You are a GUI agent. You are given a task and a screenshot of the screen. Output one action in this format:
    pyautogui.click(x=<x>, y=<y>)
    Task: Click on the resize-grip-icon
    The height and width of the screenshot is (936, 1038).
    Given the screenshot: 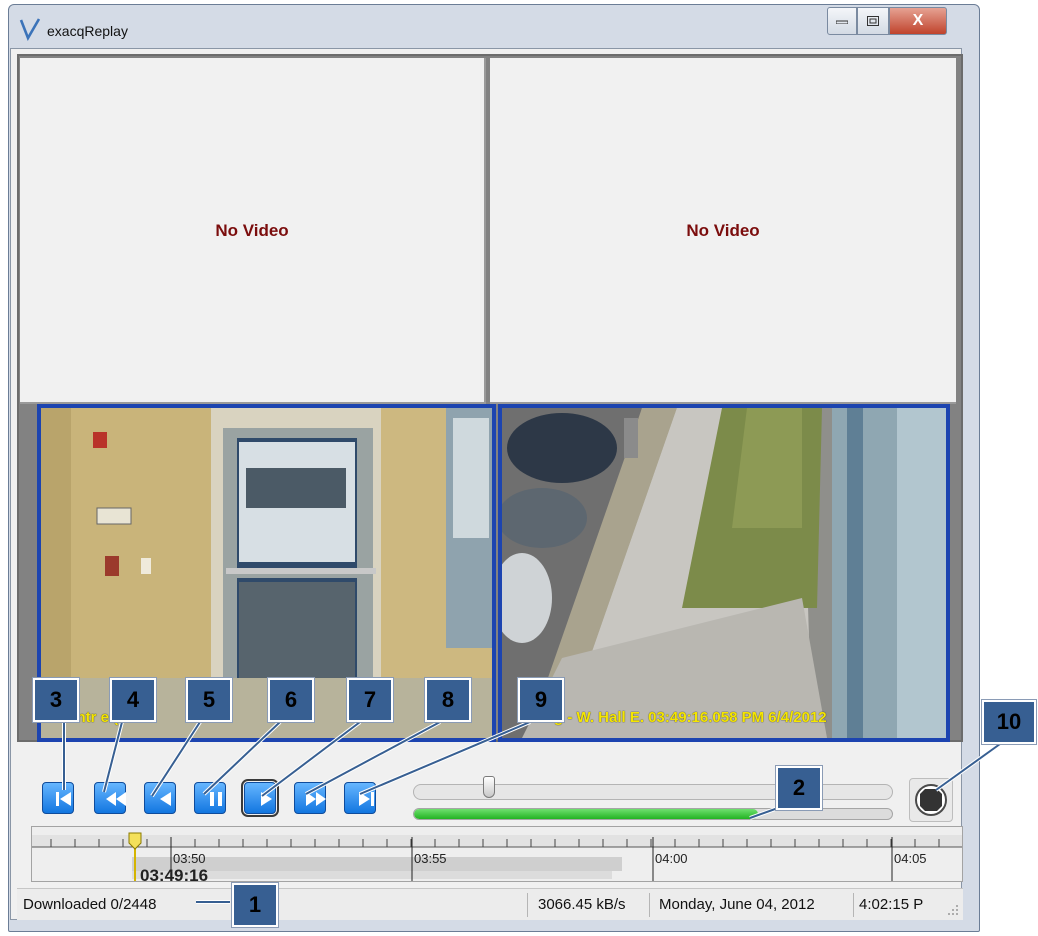 What is the action you would take?
    pyautogui.click(x=953, y=910)
    